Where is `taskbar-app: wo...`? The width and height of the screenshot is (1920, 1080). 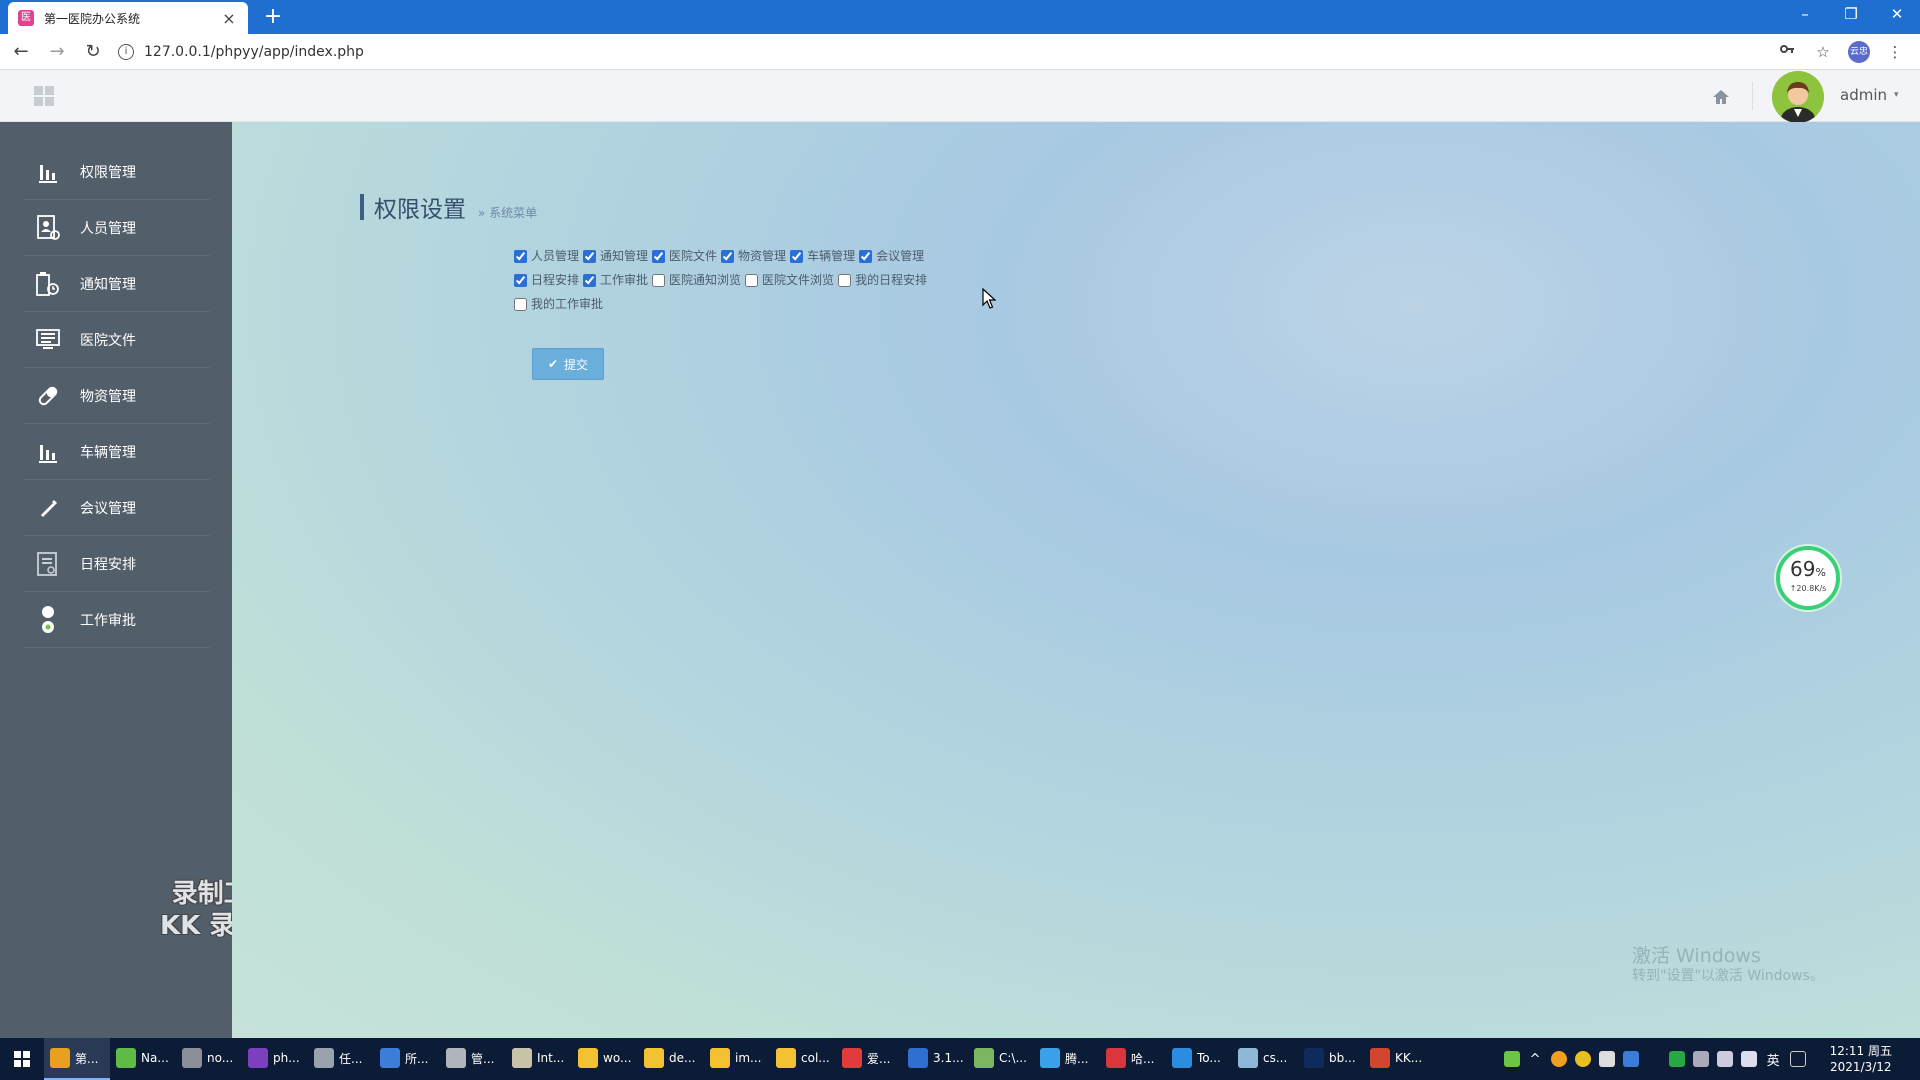
taskbar-app: wo... is located at coordinates (605, 1059).